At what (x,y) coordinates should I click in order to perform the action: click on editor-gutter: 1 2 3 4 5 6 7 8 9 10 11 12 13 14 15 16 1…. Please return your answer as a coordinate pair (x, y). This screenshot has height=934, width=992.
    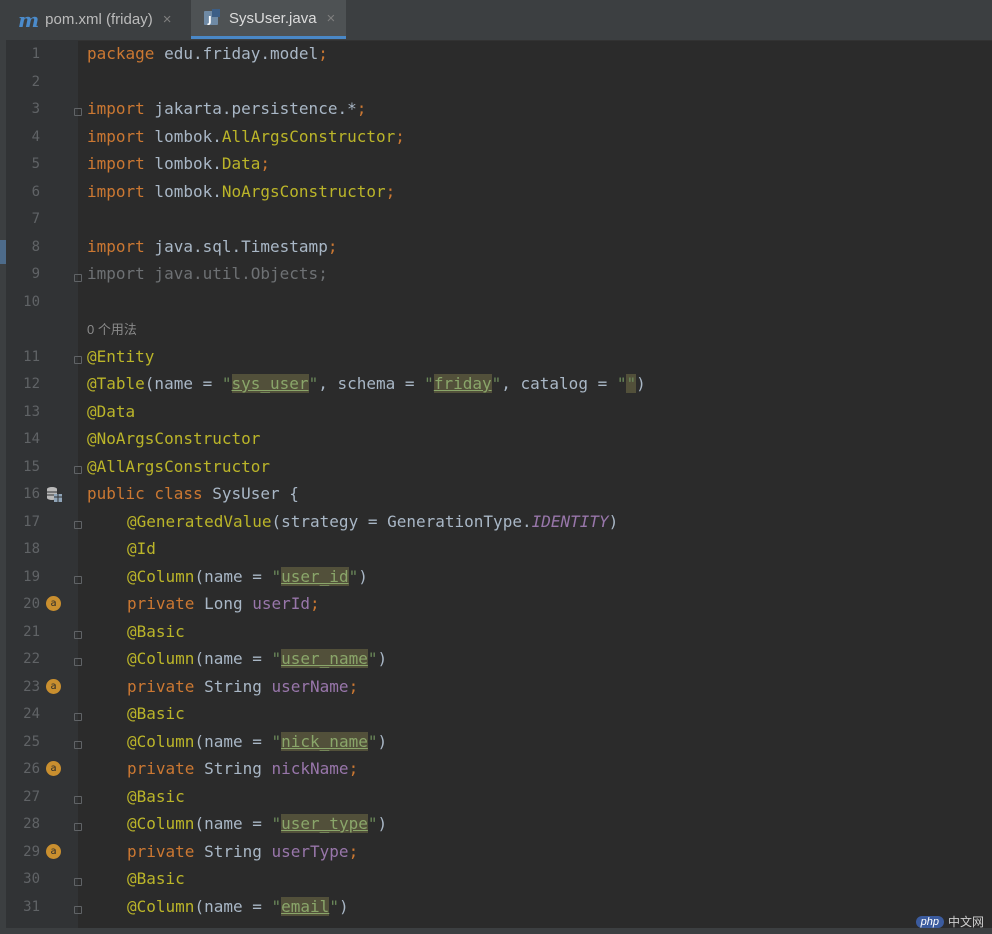
    Looking at the image, I should click on (44, 487).